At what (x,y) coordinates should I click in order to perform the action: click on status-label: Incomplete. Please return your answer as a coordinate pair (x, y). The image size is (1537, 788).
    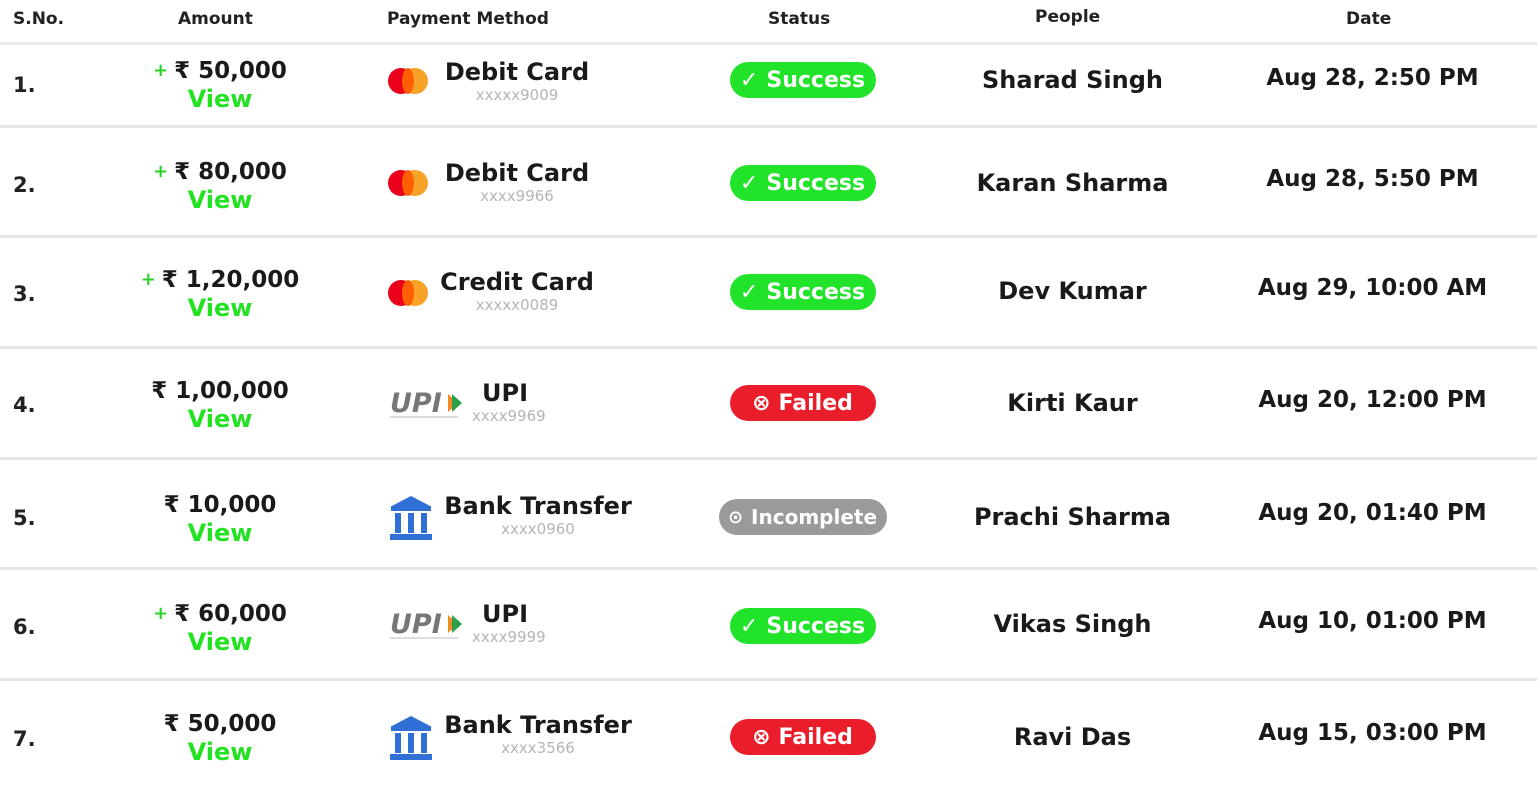
    Looking at the image, I should click on (814, 517).